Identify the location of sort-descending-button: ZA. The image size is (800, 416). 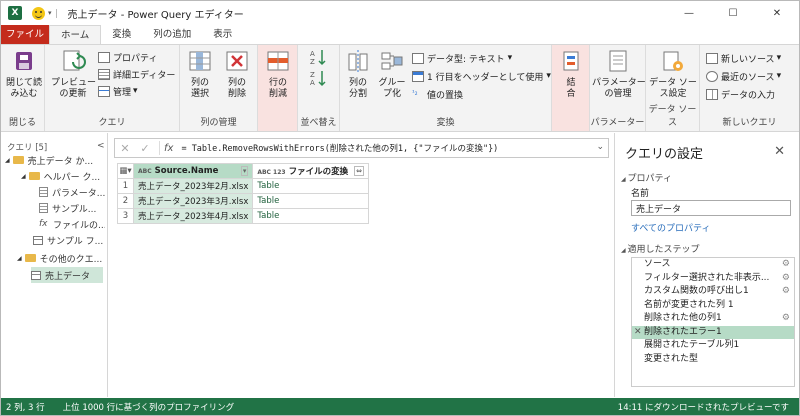
(319, 79).